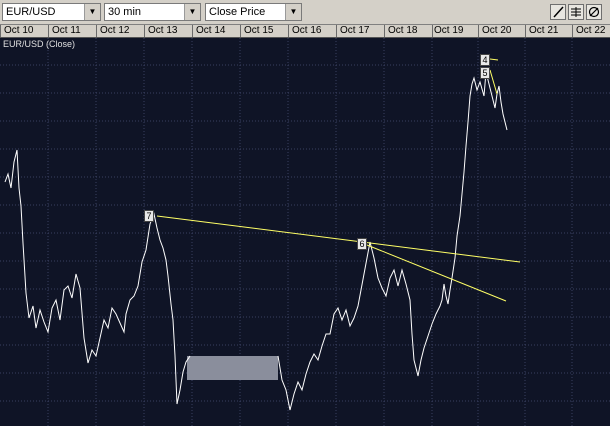 The image size is (610, 426). Describe the element at coordinates (19, 30) in the screenshot. I see `date-label: Oct 10` at that location.